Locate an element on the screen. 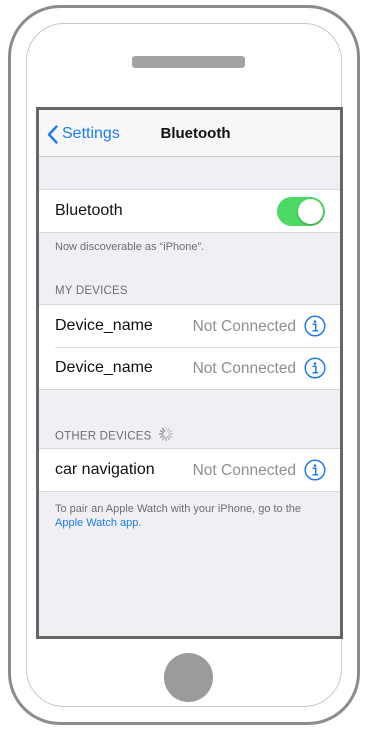 This screenshot has width=368, height=733. page-title: Bluetooth is located at coordinates (195, 133).